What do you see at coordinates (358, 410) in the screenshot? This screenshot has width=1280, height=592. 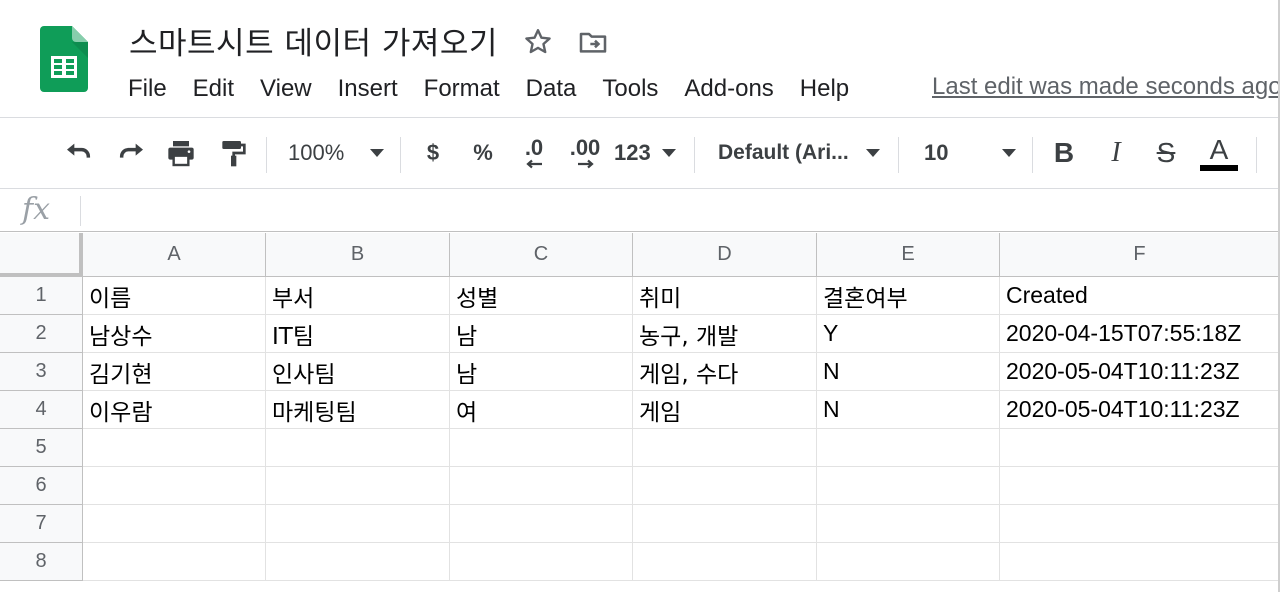 I see `cell-b4: 마케팅팀` at bounding box center [358, 410].